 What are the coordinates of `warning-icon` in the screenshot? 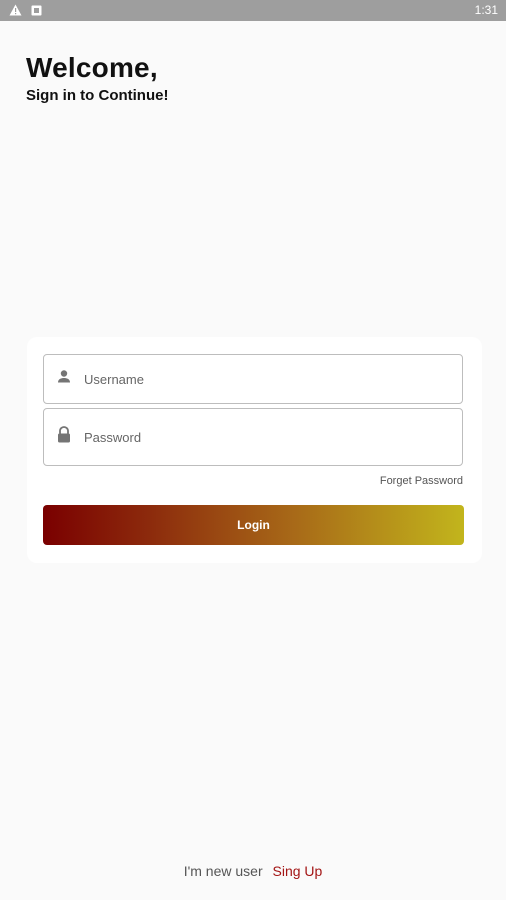 It's located at (15, 10).